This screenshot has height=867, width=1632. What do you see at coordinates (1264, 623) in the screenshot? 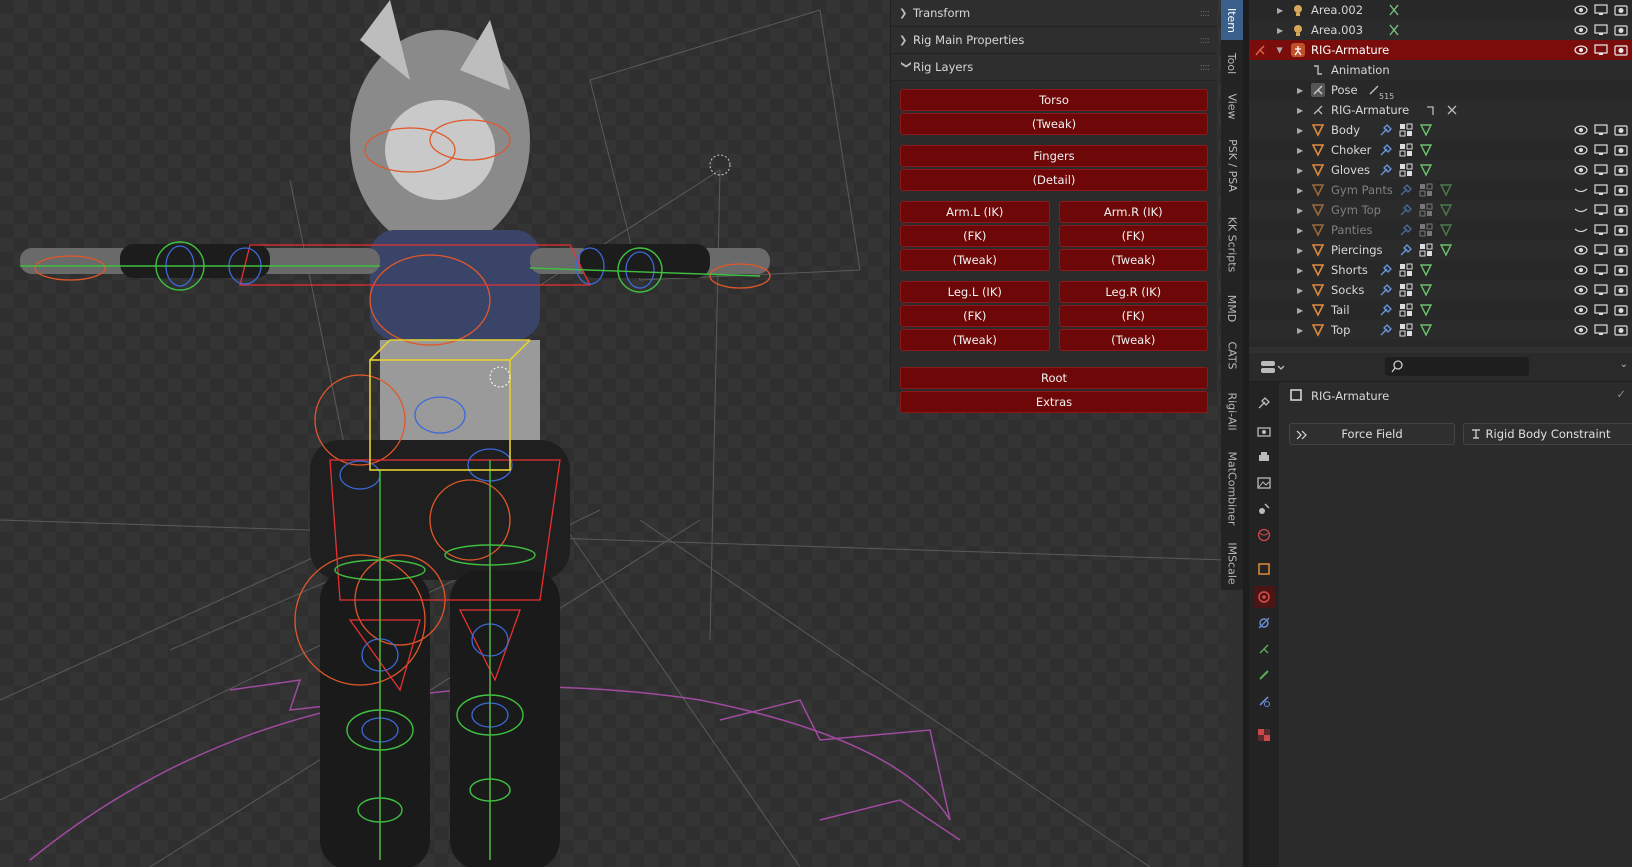
I see `constraints-tab` at bounding box center [1264, 623].